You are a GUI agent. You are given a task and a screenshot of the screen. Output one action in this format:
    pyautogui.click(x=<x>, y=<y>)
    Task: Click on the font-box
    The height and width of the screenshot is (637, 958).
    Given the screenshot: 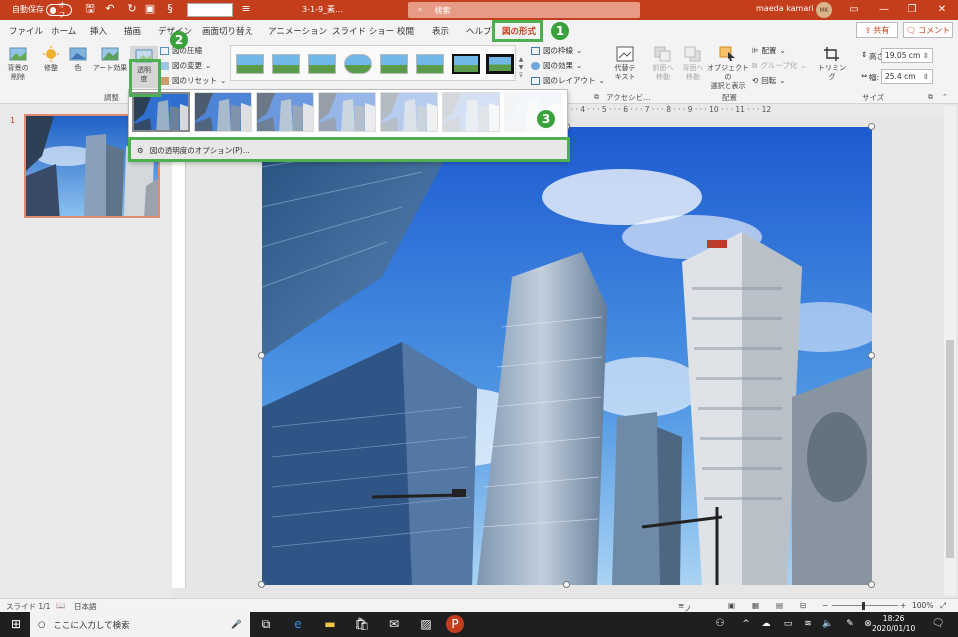 What is the action you would take?
    pyautogui.click(x=210, y=10)
    